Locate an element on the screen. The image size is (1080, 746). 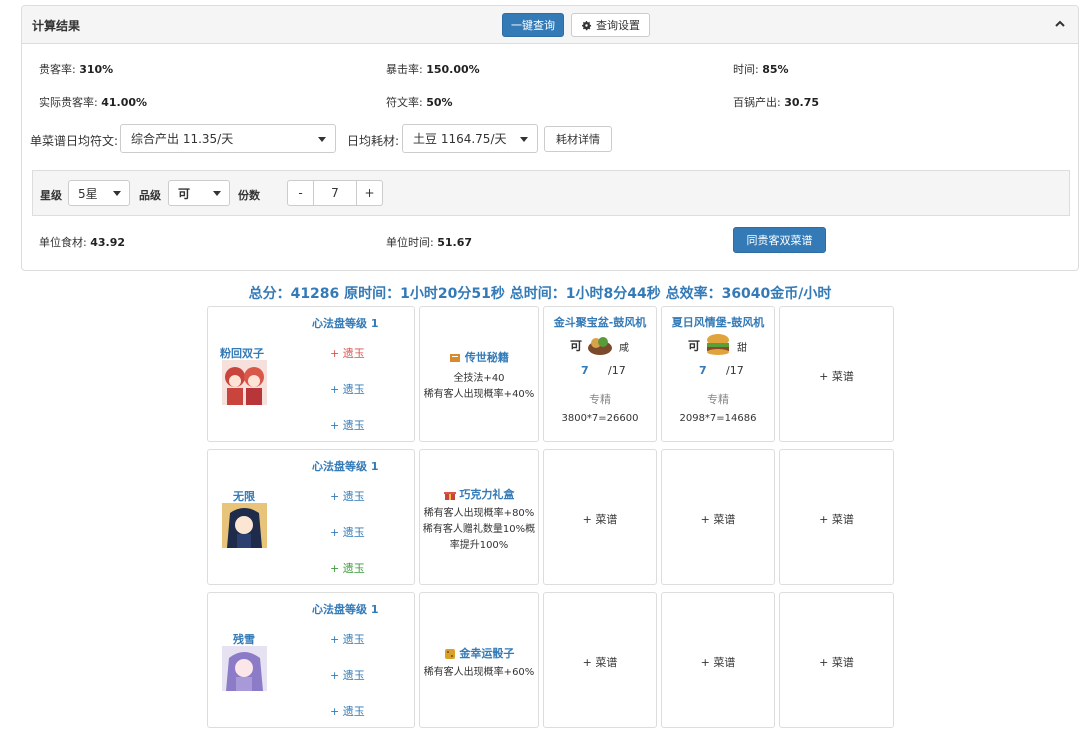
equip-card-3: 金幸运骰子 稀有客人出现概率+60% is located at coordinates (479, 660).